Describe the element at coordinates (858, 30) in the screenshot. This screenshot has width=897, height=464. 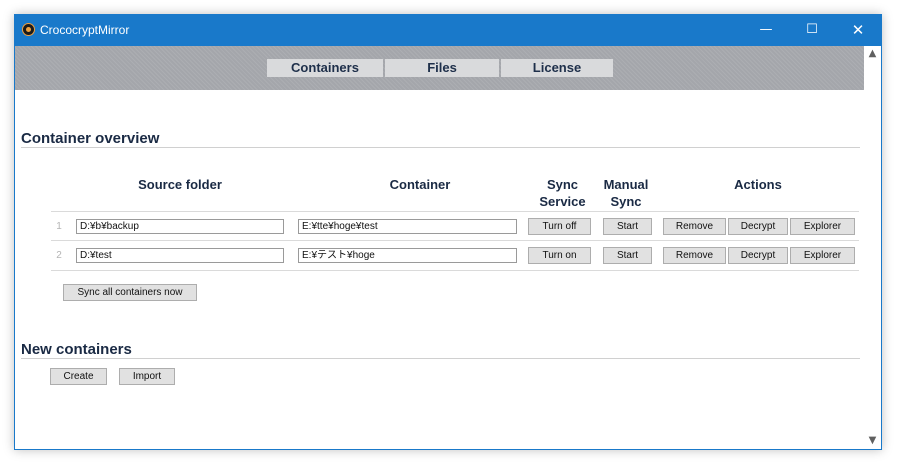
I see `close-icon: ✕` at that location.